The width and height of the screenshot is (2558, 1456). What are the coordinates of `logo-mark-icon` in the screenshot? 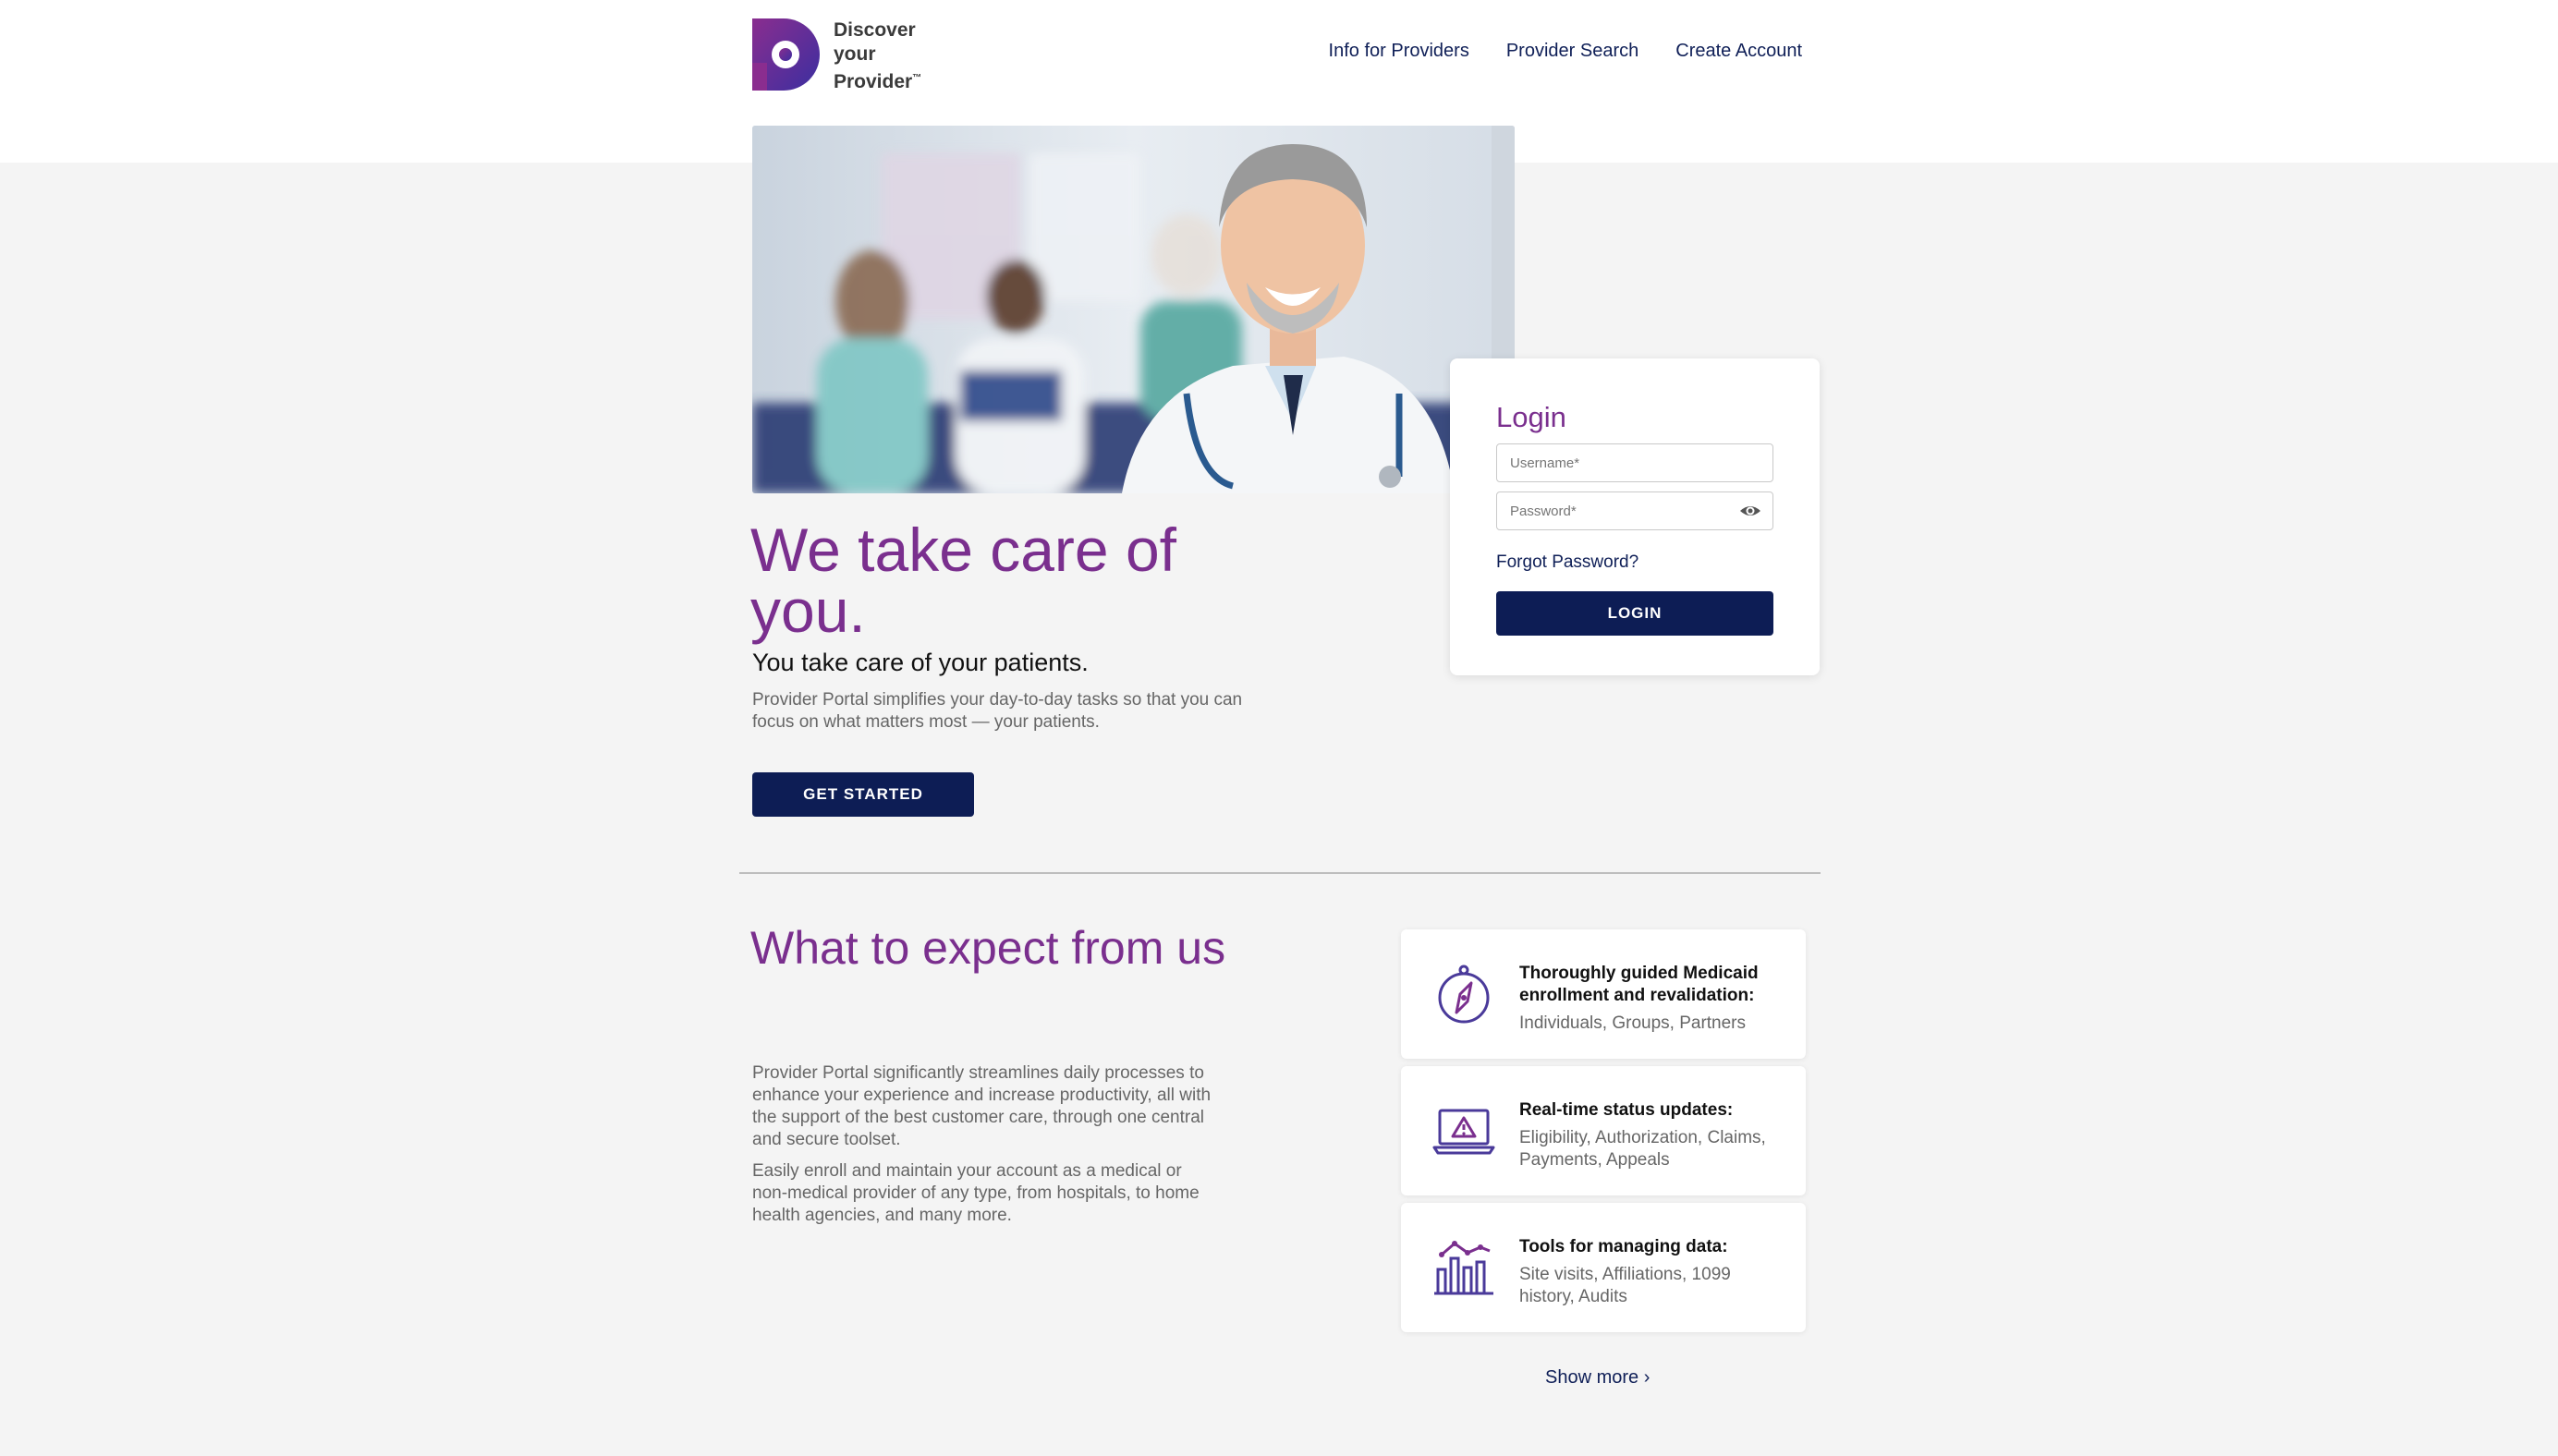 It's located at (786, 54).